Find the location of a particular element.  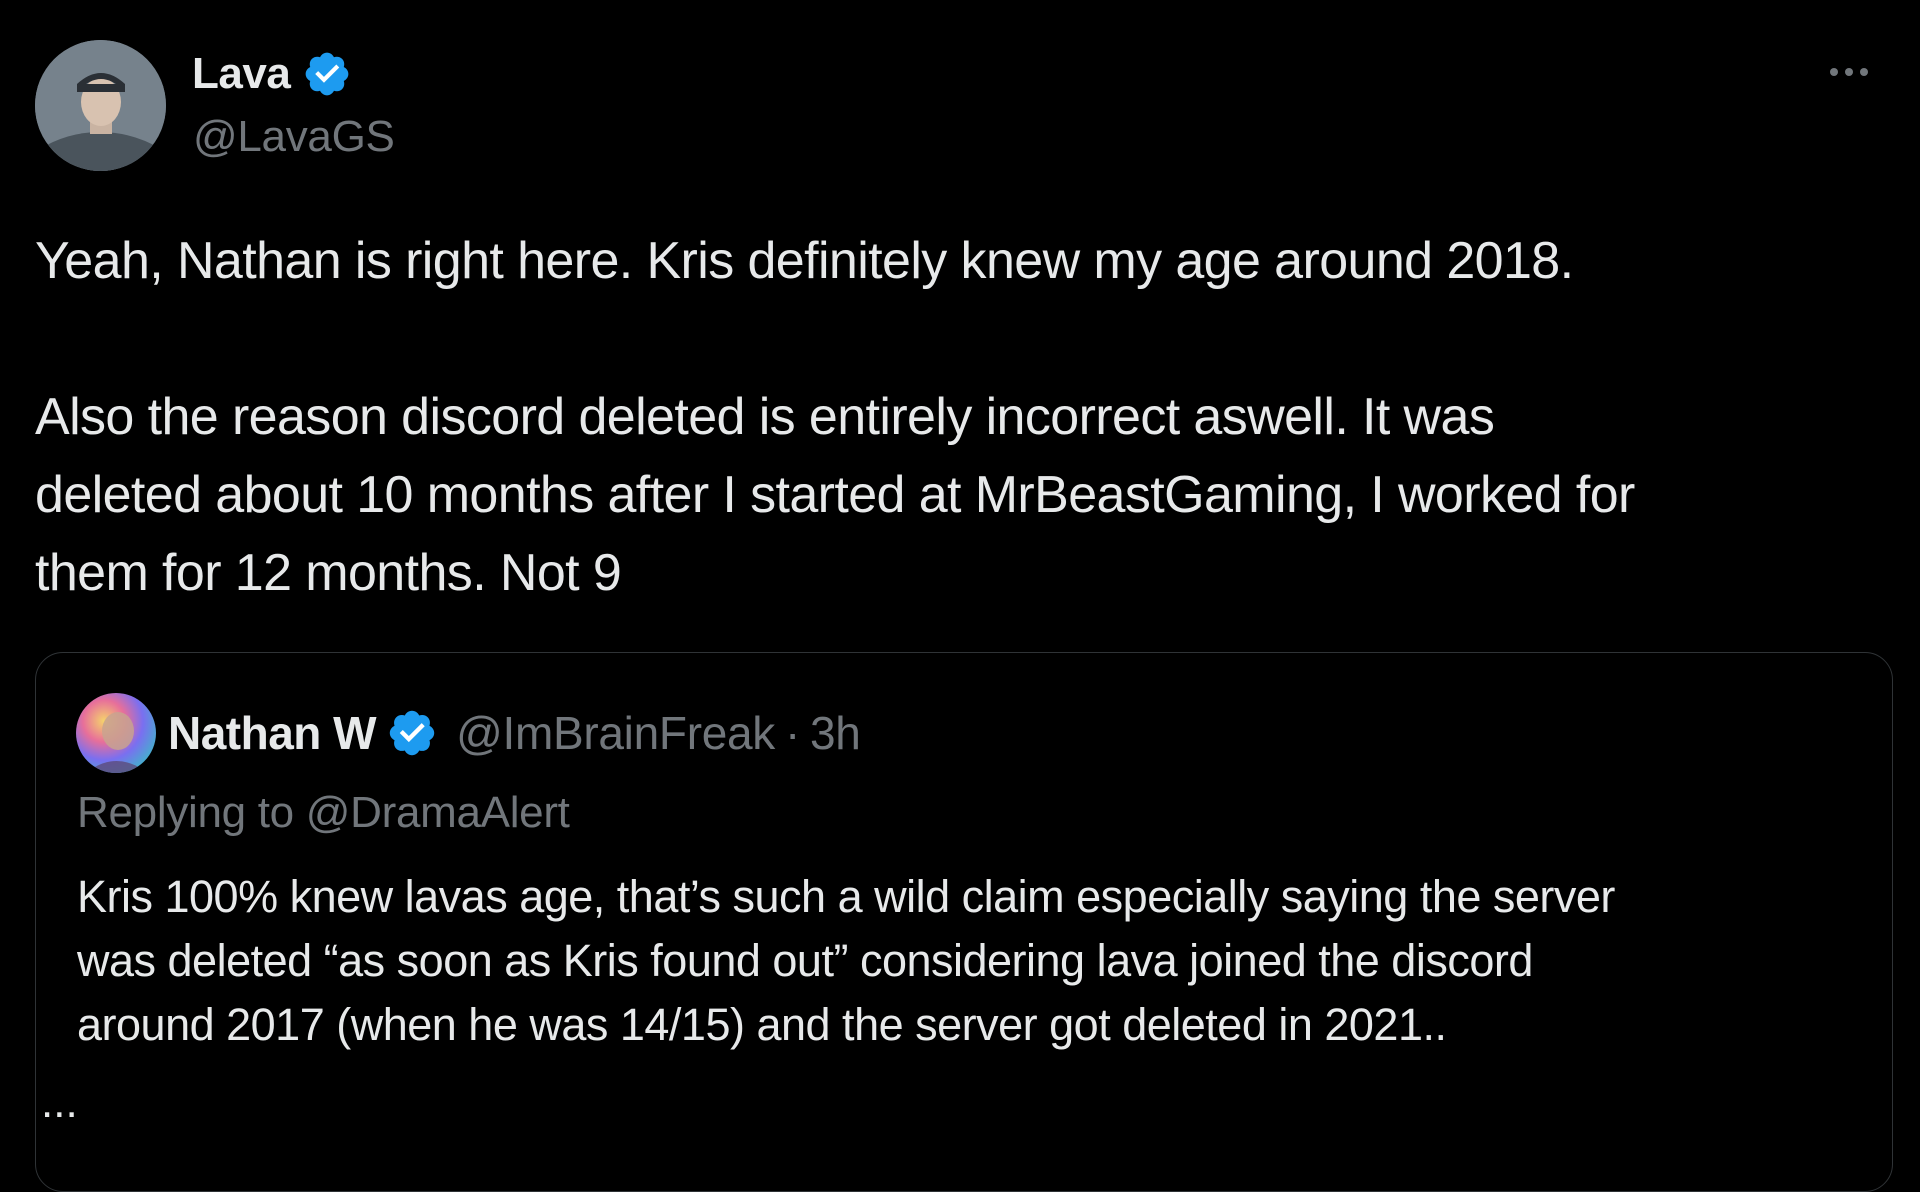

quoted-author-handle: @ImBrainFreak is located at coordinates (615, 733).